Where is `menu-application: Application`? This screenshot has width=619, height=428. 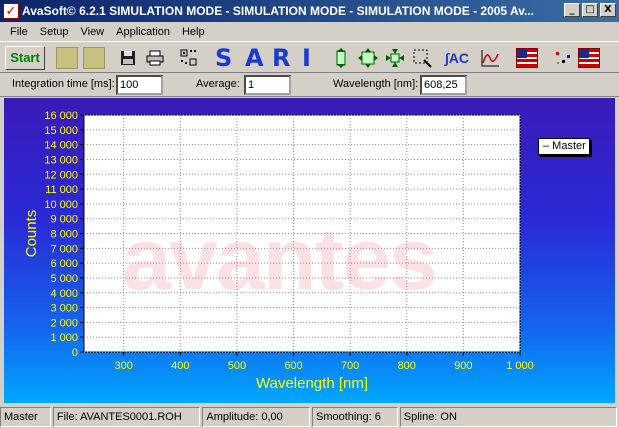
menu-application: Application is located at coordinates (143, 32).